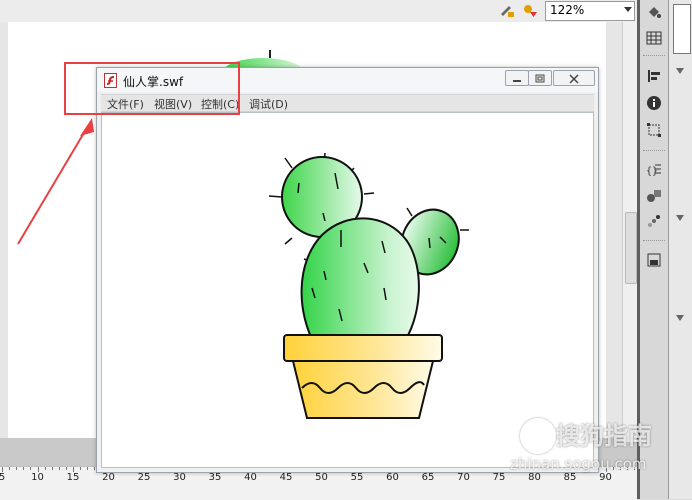 The image size is (692, 500). I want to click on panel-preview, so click(682, 29).